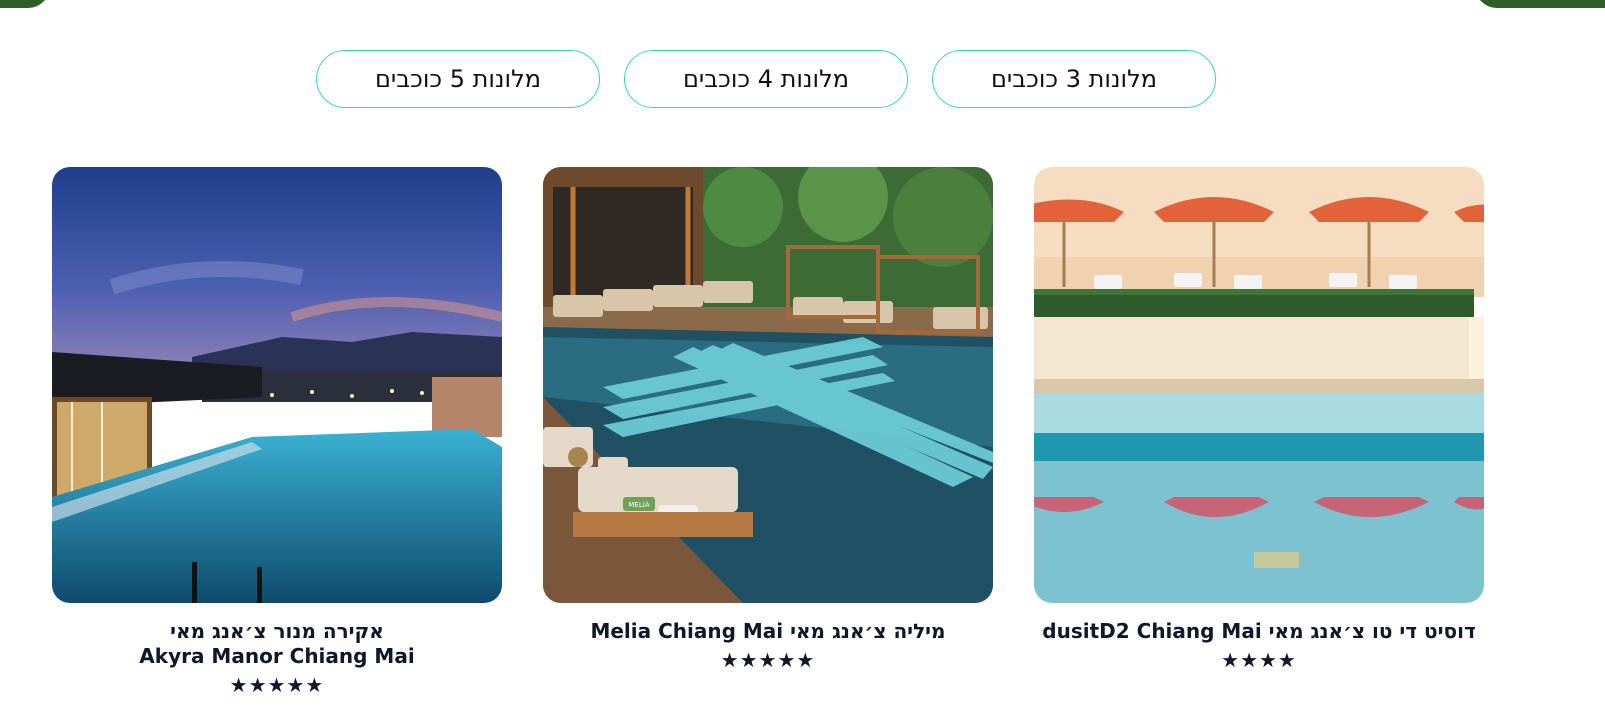 The image size is (1605, 706). I want to click on decorative-corner-right, so click(1540, 4).